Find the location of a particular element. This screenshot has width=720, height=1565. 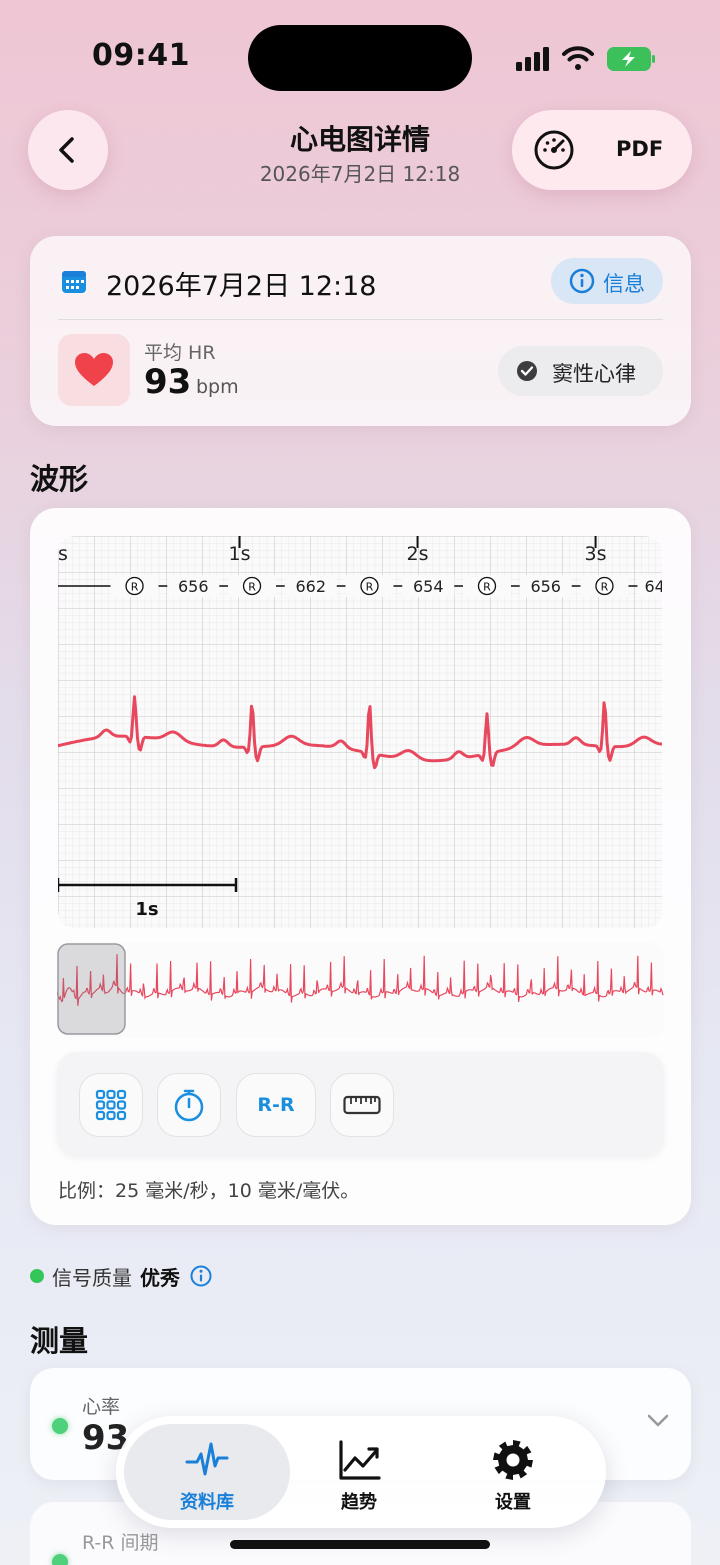

time-axis-label: s is located at coordinates (63, 554).